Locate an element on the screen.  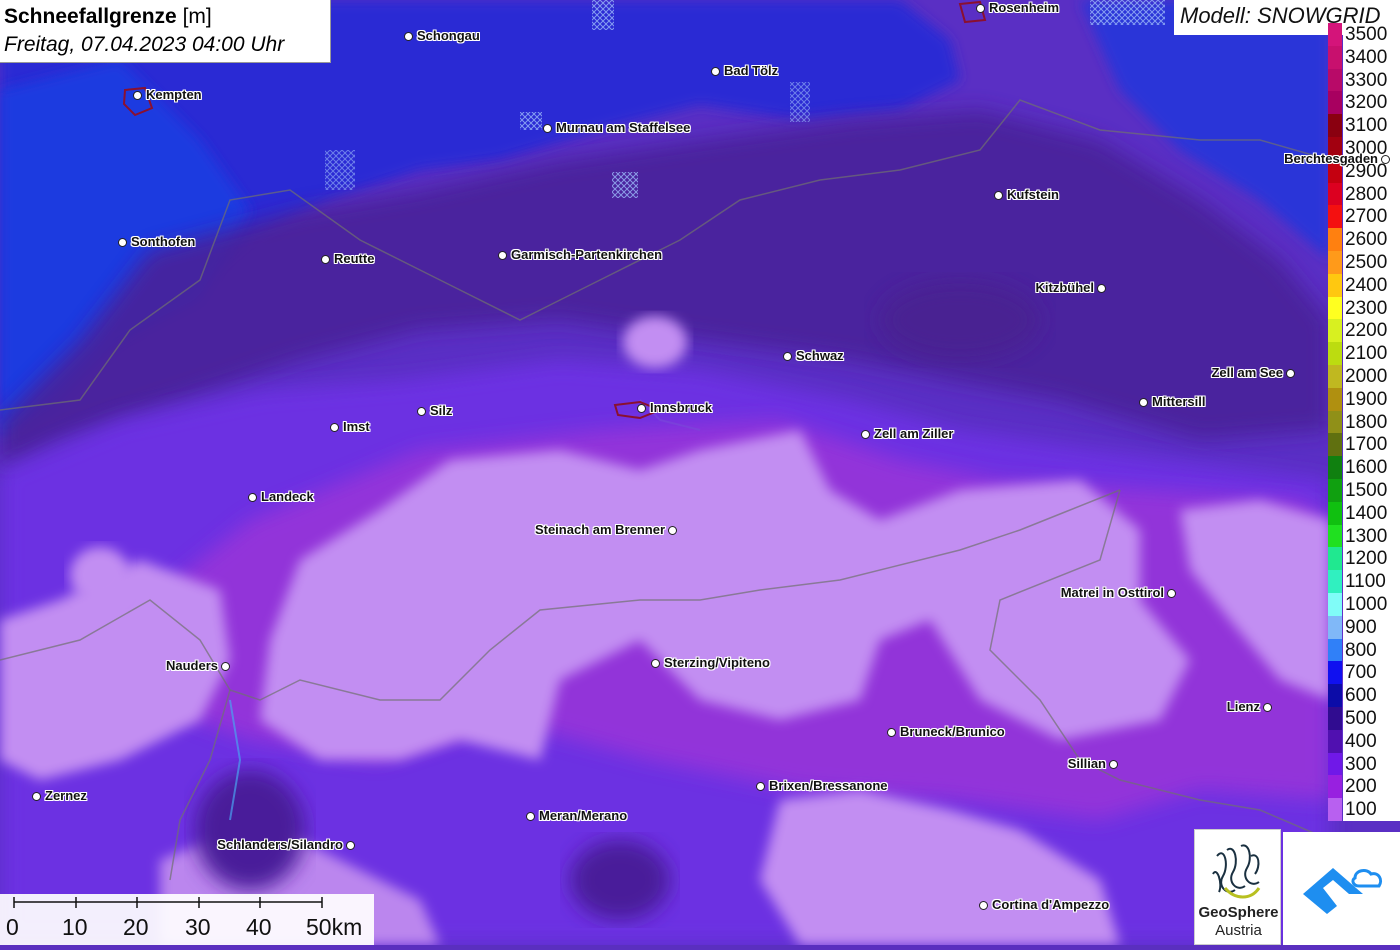
legend-row: 3100 is located at coordinates (1364, 126).